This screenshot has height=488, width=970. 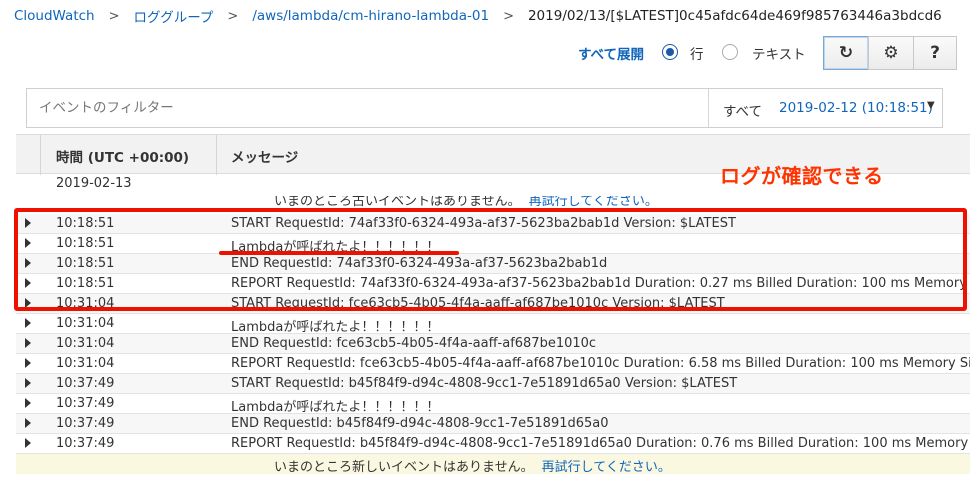 I want to click on event-filter-input, so click(x=367, y=108).